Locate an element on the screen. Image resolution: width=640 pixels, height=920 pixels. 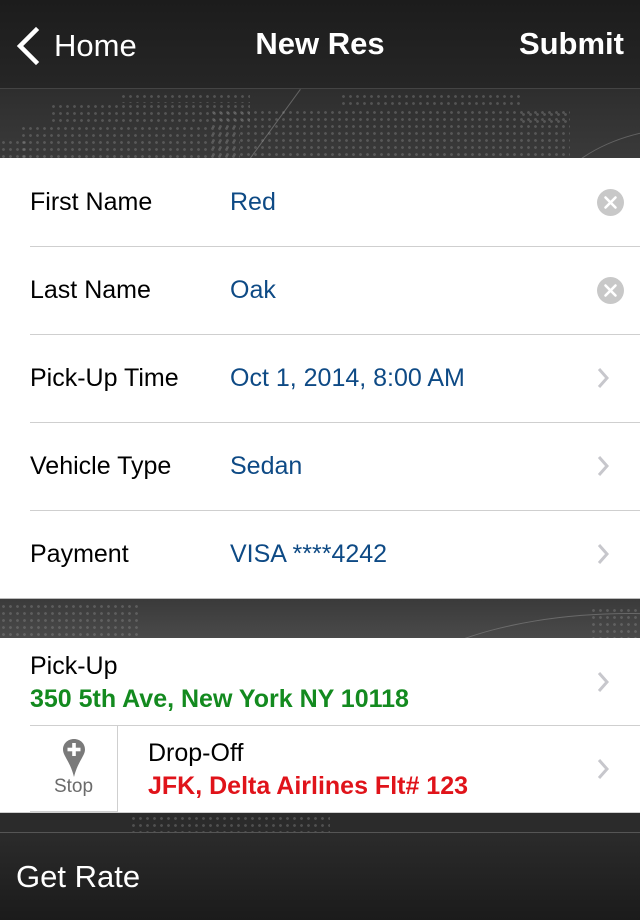
vehicle-type-row: Vehicle Type Sedan is located at coordinates (320, 466).